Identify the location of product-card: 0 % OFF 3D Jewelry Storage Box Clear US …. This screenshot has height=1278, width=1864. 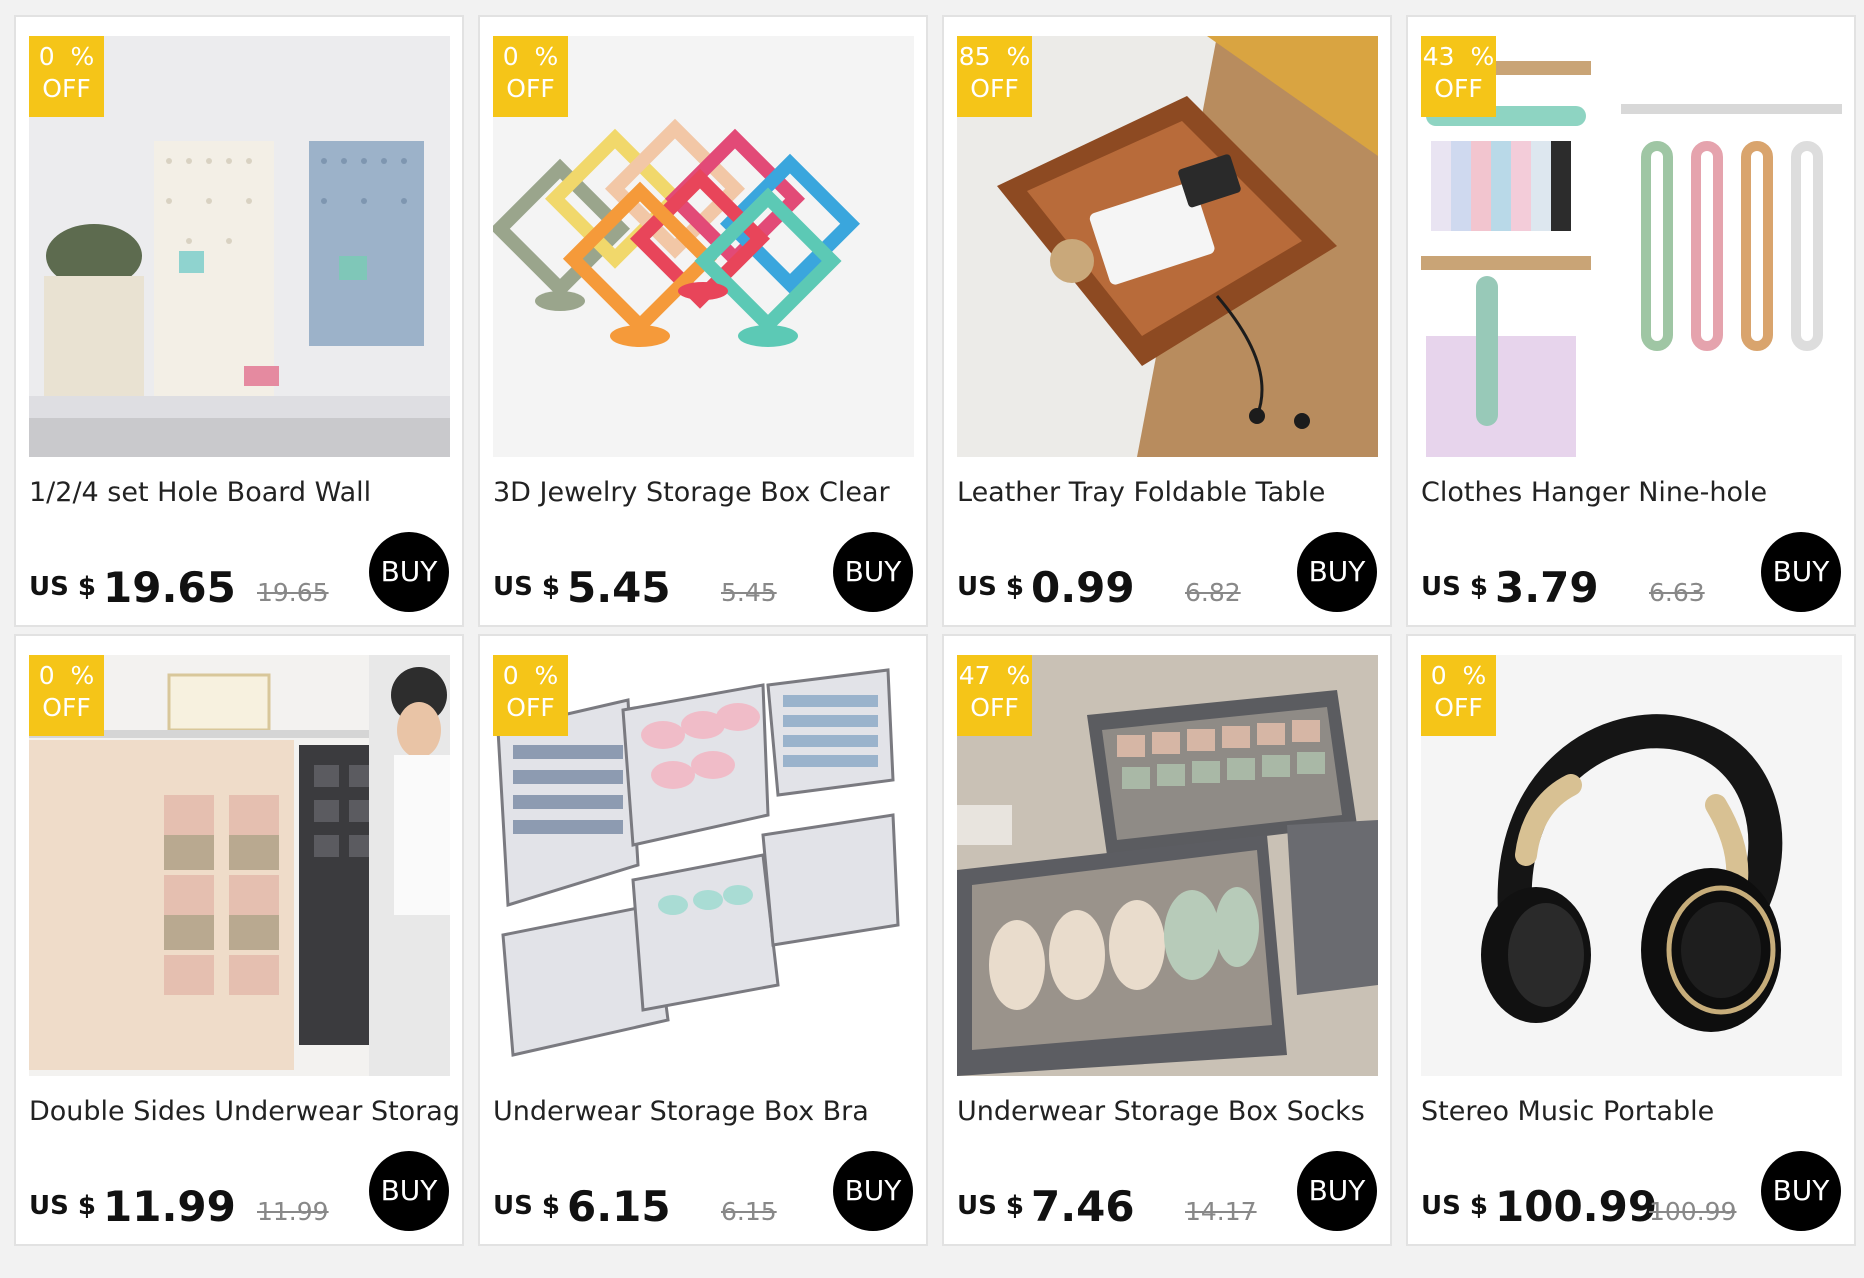
(703, 321).